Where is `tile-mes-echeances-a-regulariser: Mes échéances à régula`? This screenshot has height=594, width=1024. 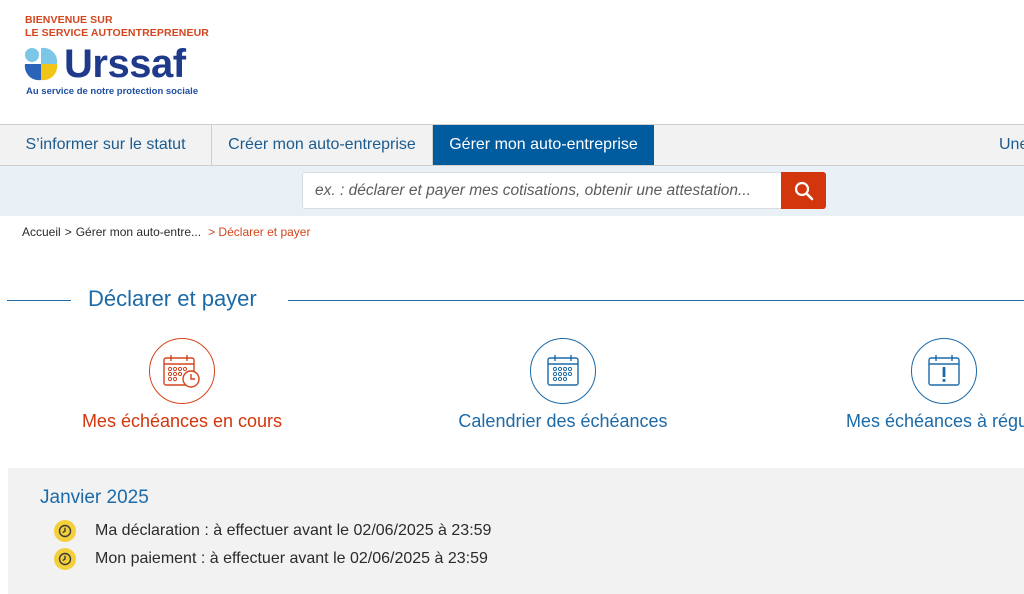 tile-mes-echeances-a-regulariser: Mes échéances à régula is located at coordinates (909, 385).